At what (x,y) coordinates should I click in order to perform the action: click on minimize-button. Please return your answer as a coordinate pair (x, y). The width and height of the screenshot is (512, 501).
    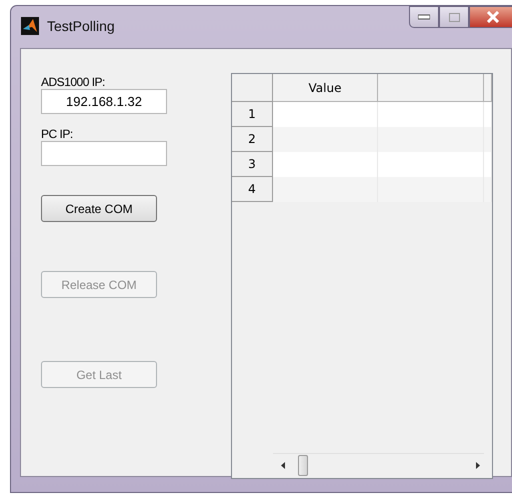
    Looking at the image, I should click on (424, 17).